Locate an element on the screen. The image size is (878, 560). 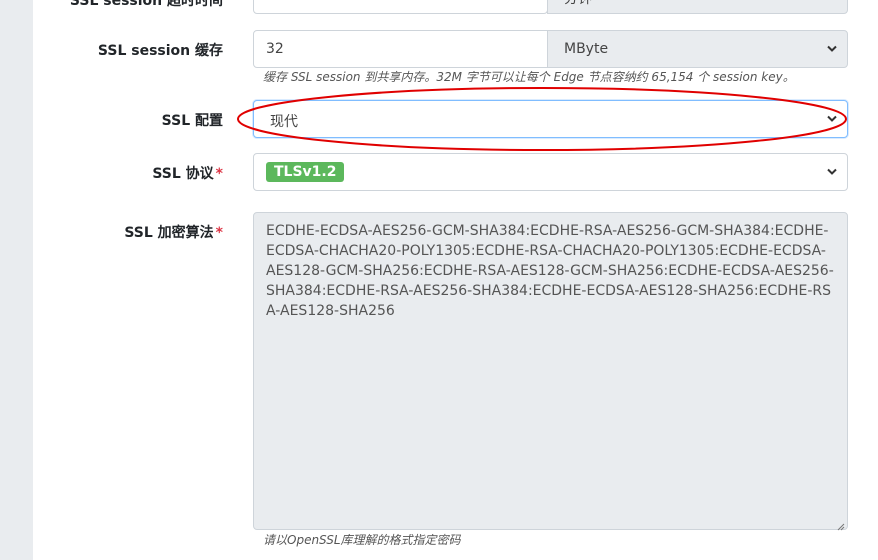
session-cache-input: 32 is located at coordinates (400, 49).